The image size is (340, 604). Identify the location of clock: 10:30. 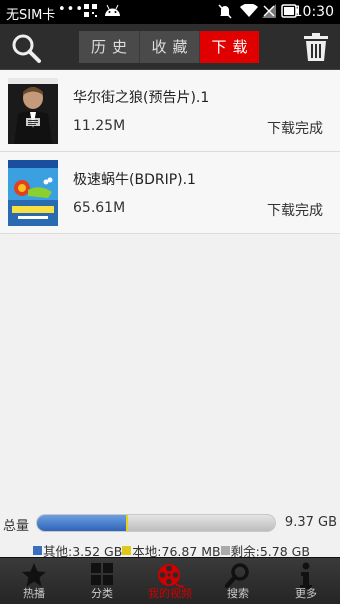
(313, 12).